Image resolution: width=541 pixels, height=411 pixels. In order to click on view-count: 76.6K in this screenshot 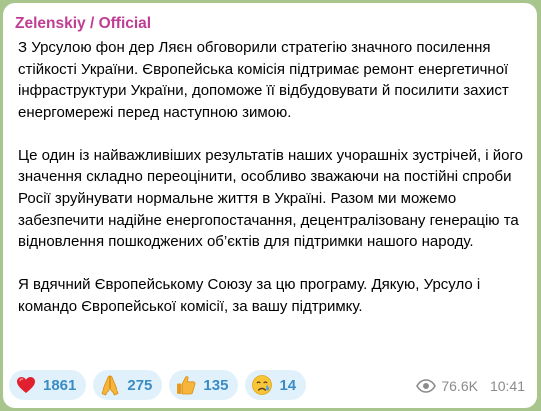, I will do `click(459, 386)`.